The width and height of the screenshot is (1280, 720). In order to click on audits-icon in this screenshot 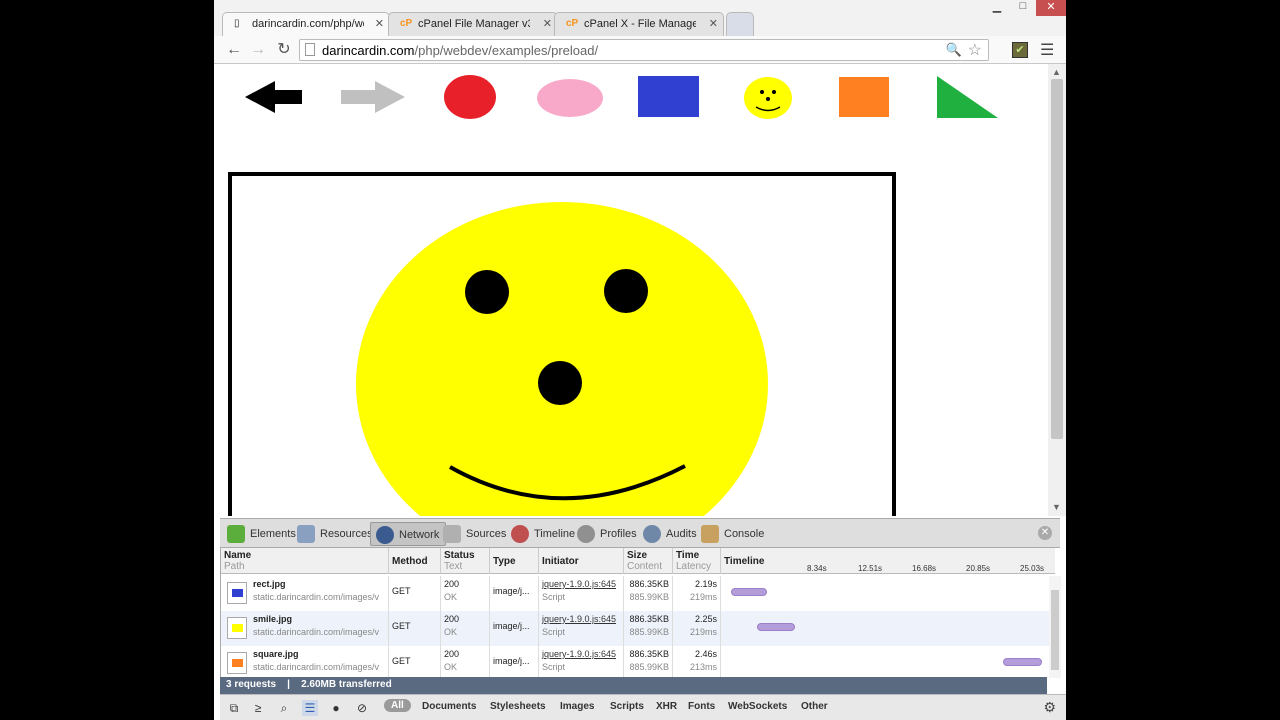, I will do `click(652, 534)`.